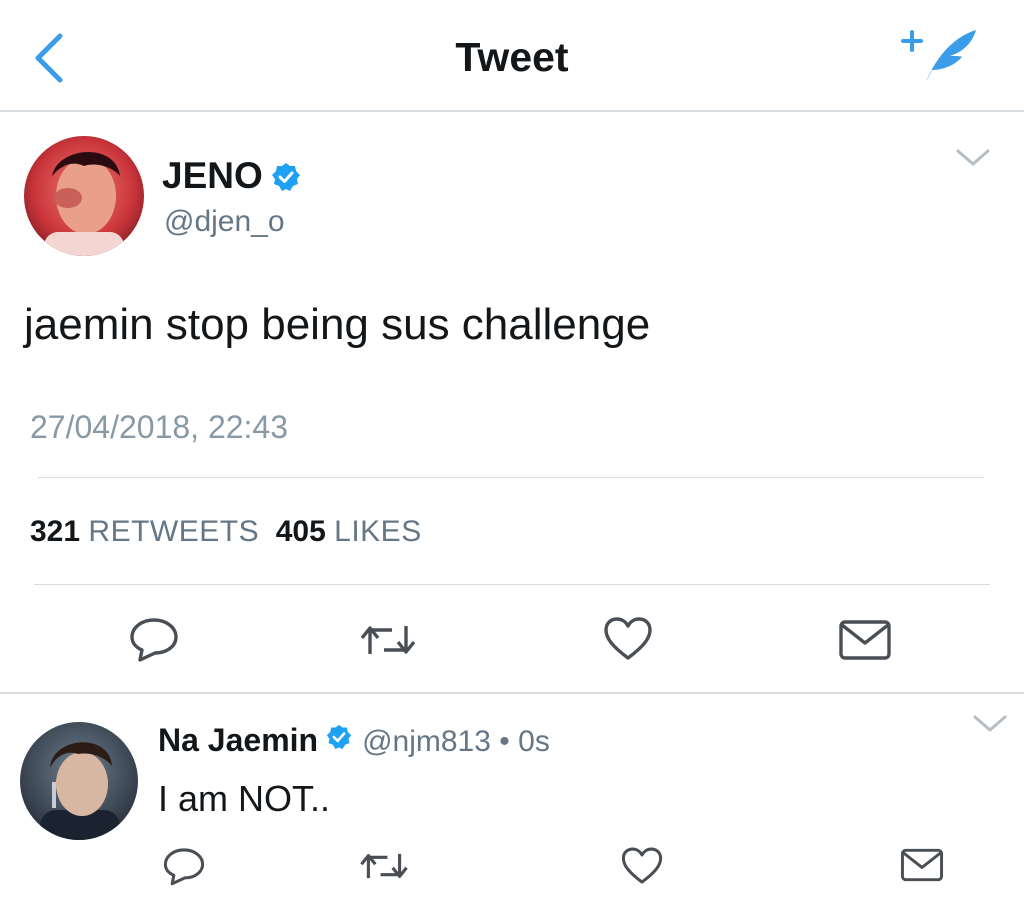 This screenshot has width=1024, height=908. I want to click on avatar, so click(84, 196).